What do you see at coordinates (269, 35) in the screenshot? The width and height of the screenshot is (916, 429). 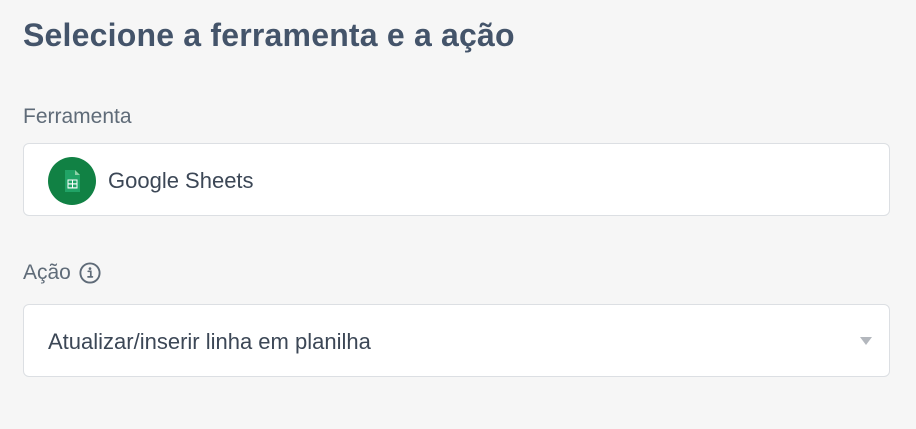 I see `page-title: Selecione a ferramenta e a ação` at bounding box center [269, 35].